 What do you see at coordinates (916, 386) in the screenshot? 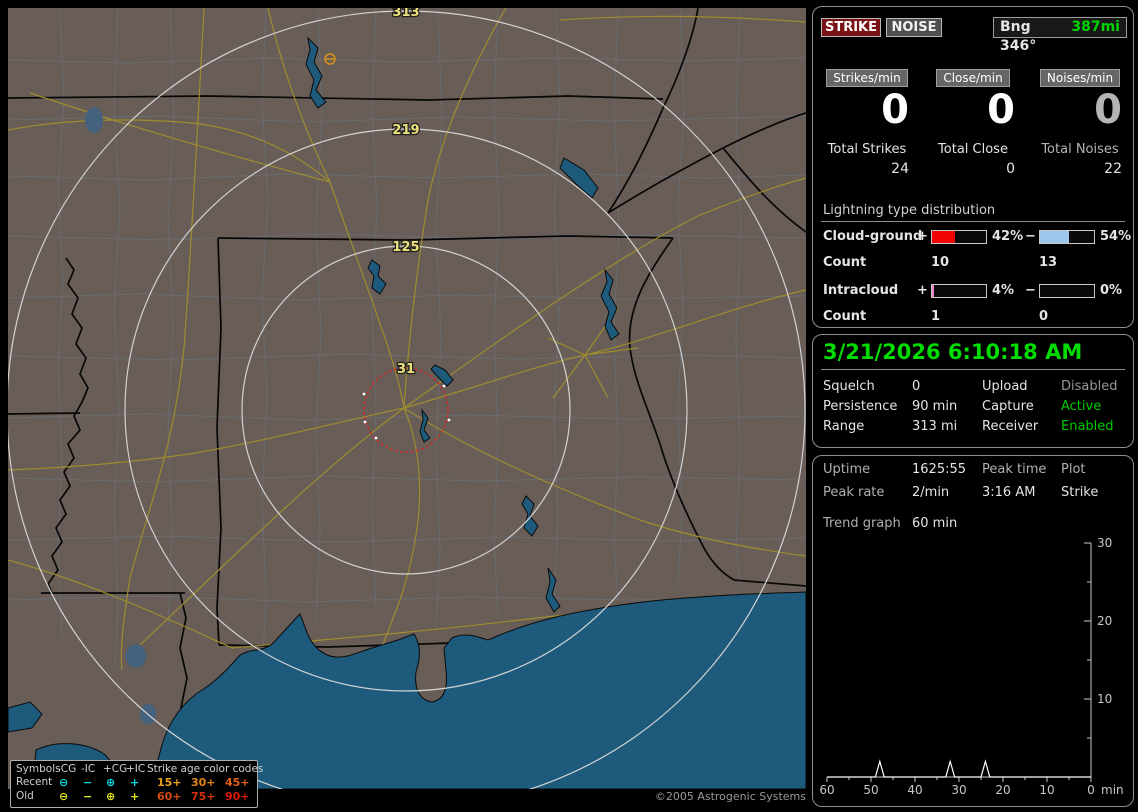
I see `squelch-value: 0` at bounding box center [916, 386].